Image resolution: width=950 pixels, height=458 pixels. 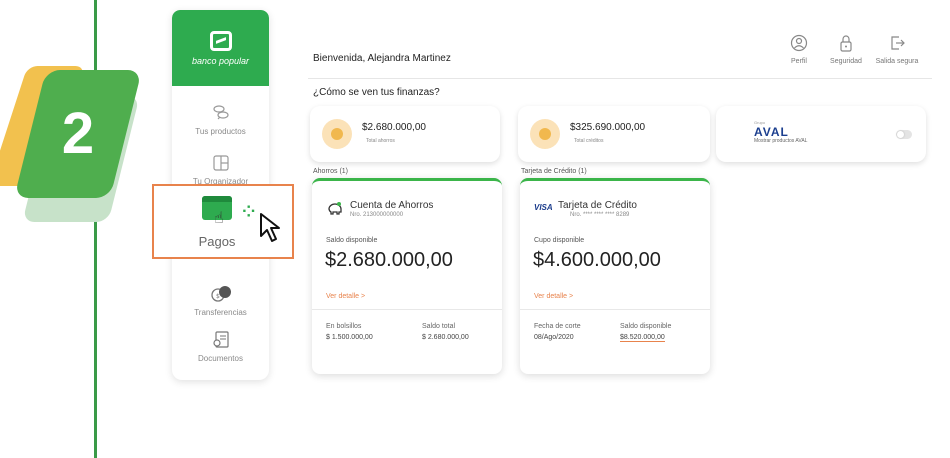 What do you see at coordinates (642, 338) in the screenshot?
I see `available-balance-value: $8.520.000,00` at bounding box center [642, 338].